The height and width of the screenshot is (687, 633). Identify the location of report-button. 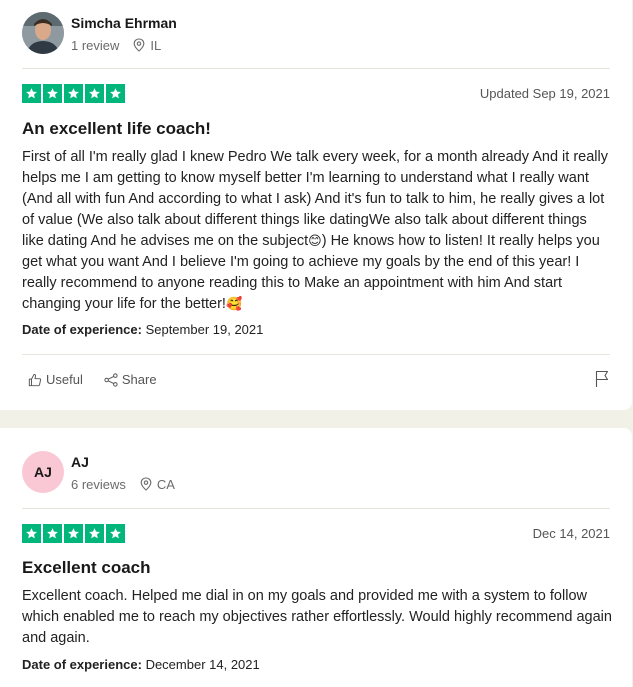
(602, 381).